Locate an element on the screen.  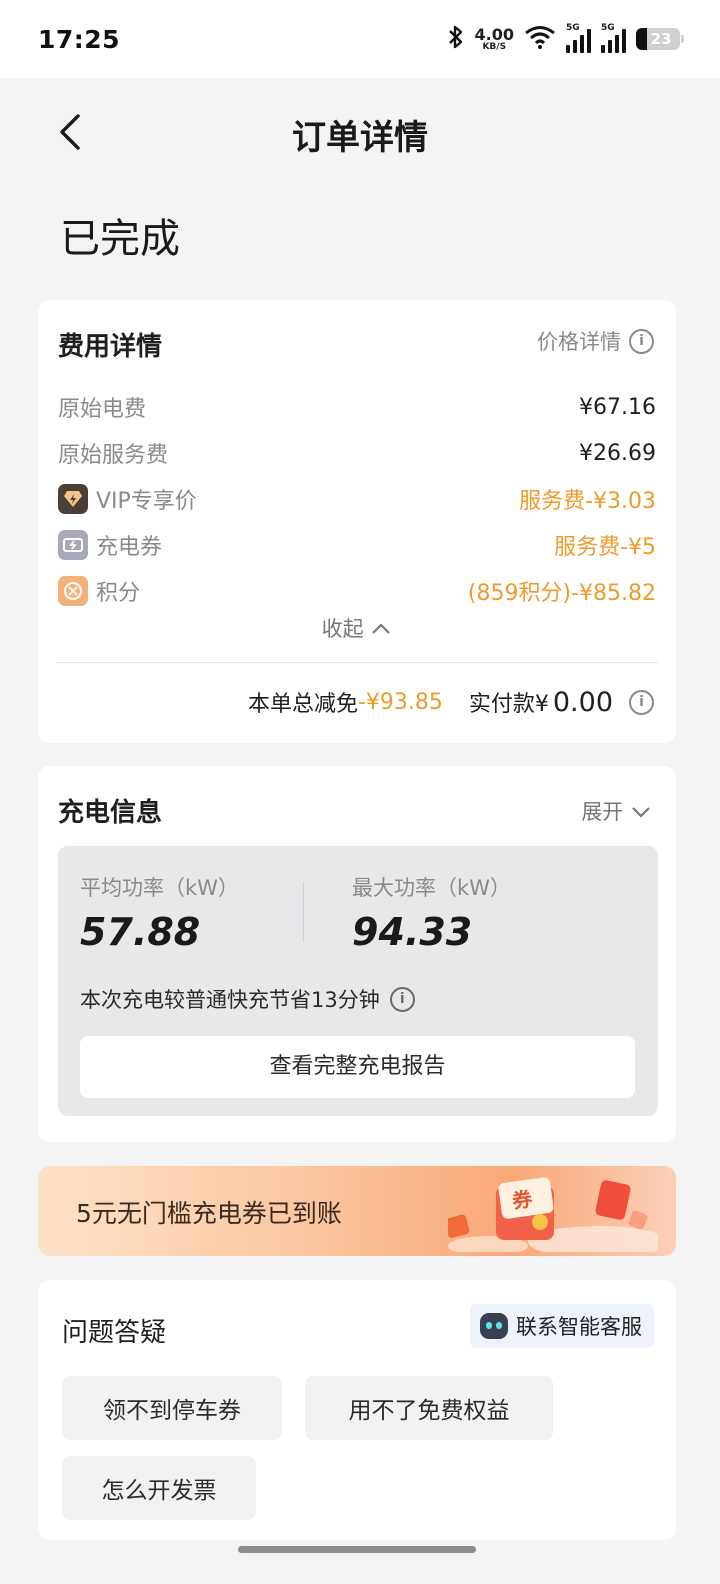
home-indicator is located at coordinates (357, 1549).